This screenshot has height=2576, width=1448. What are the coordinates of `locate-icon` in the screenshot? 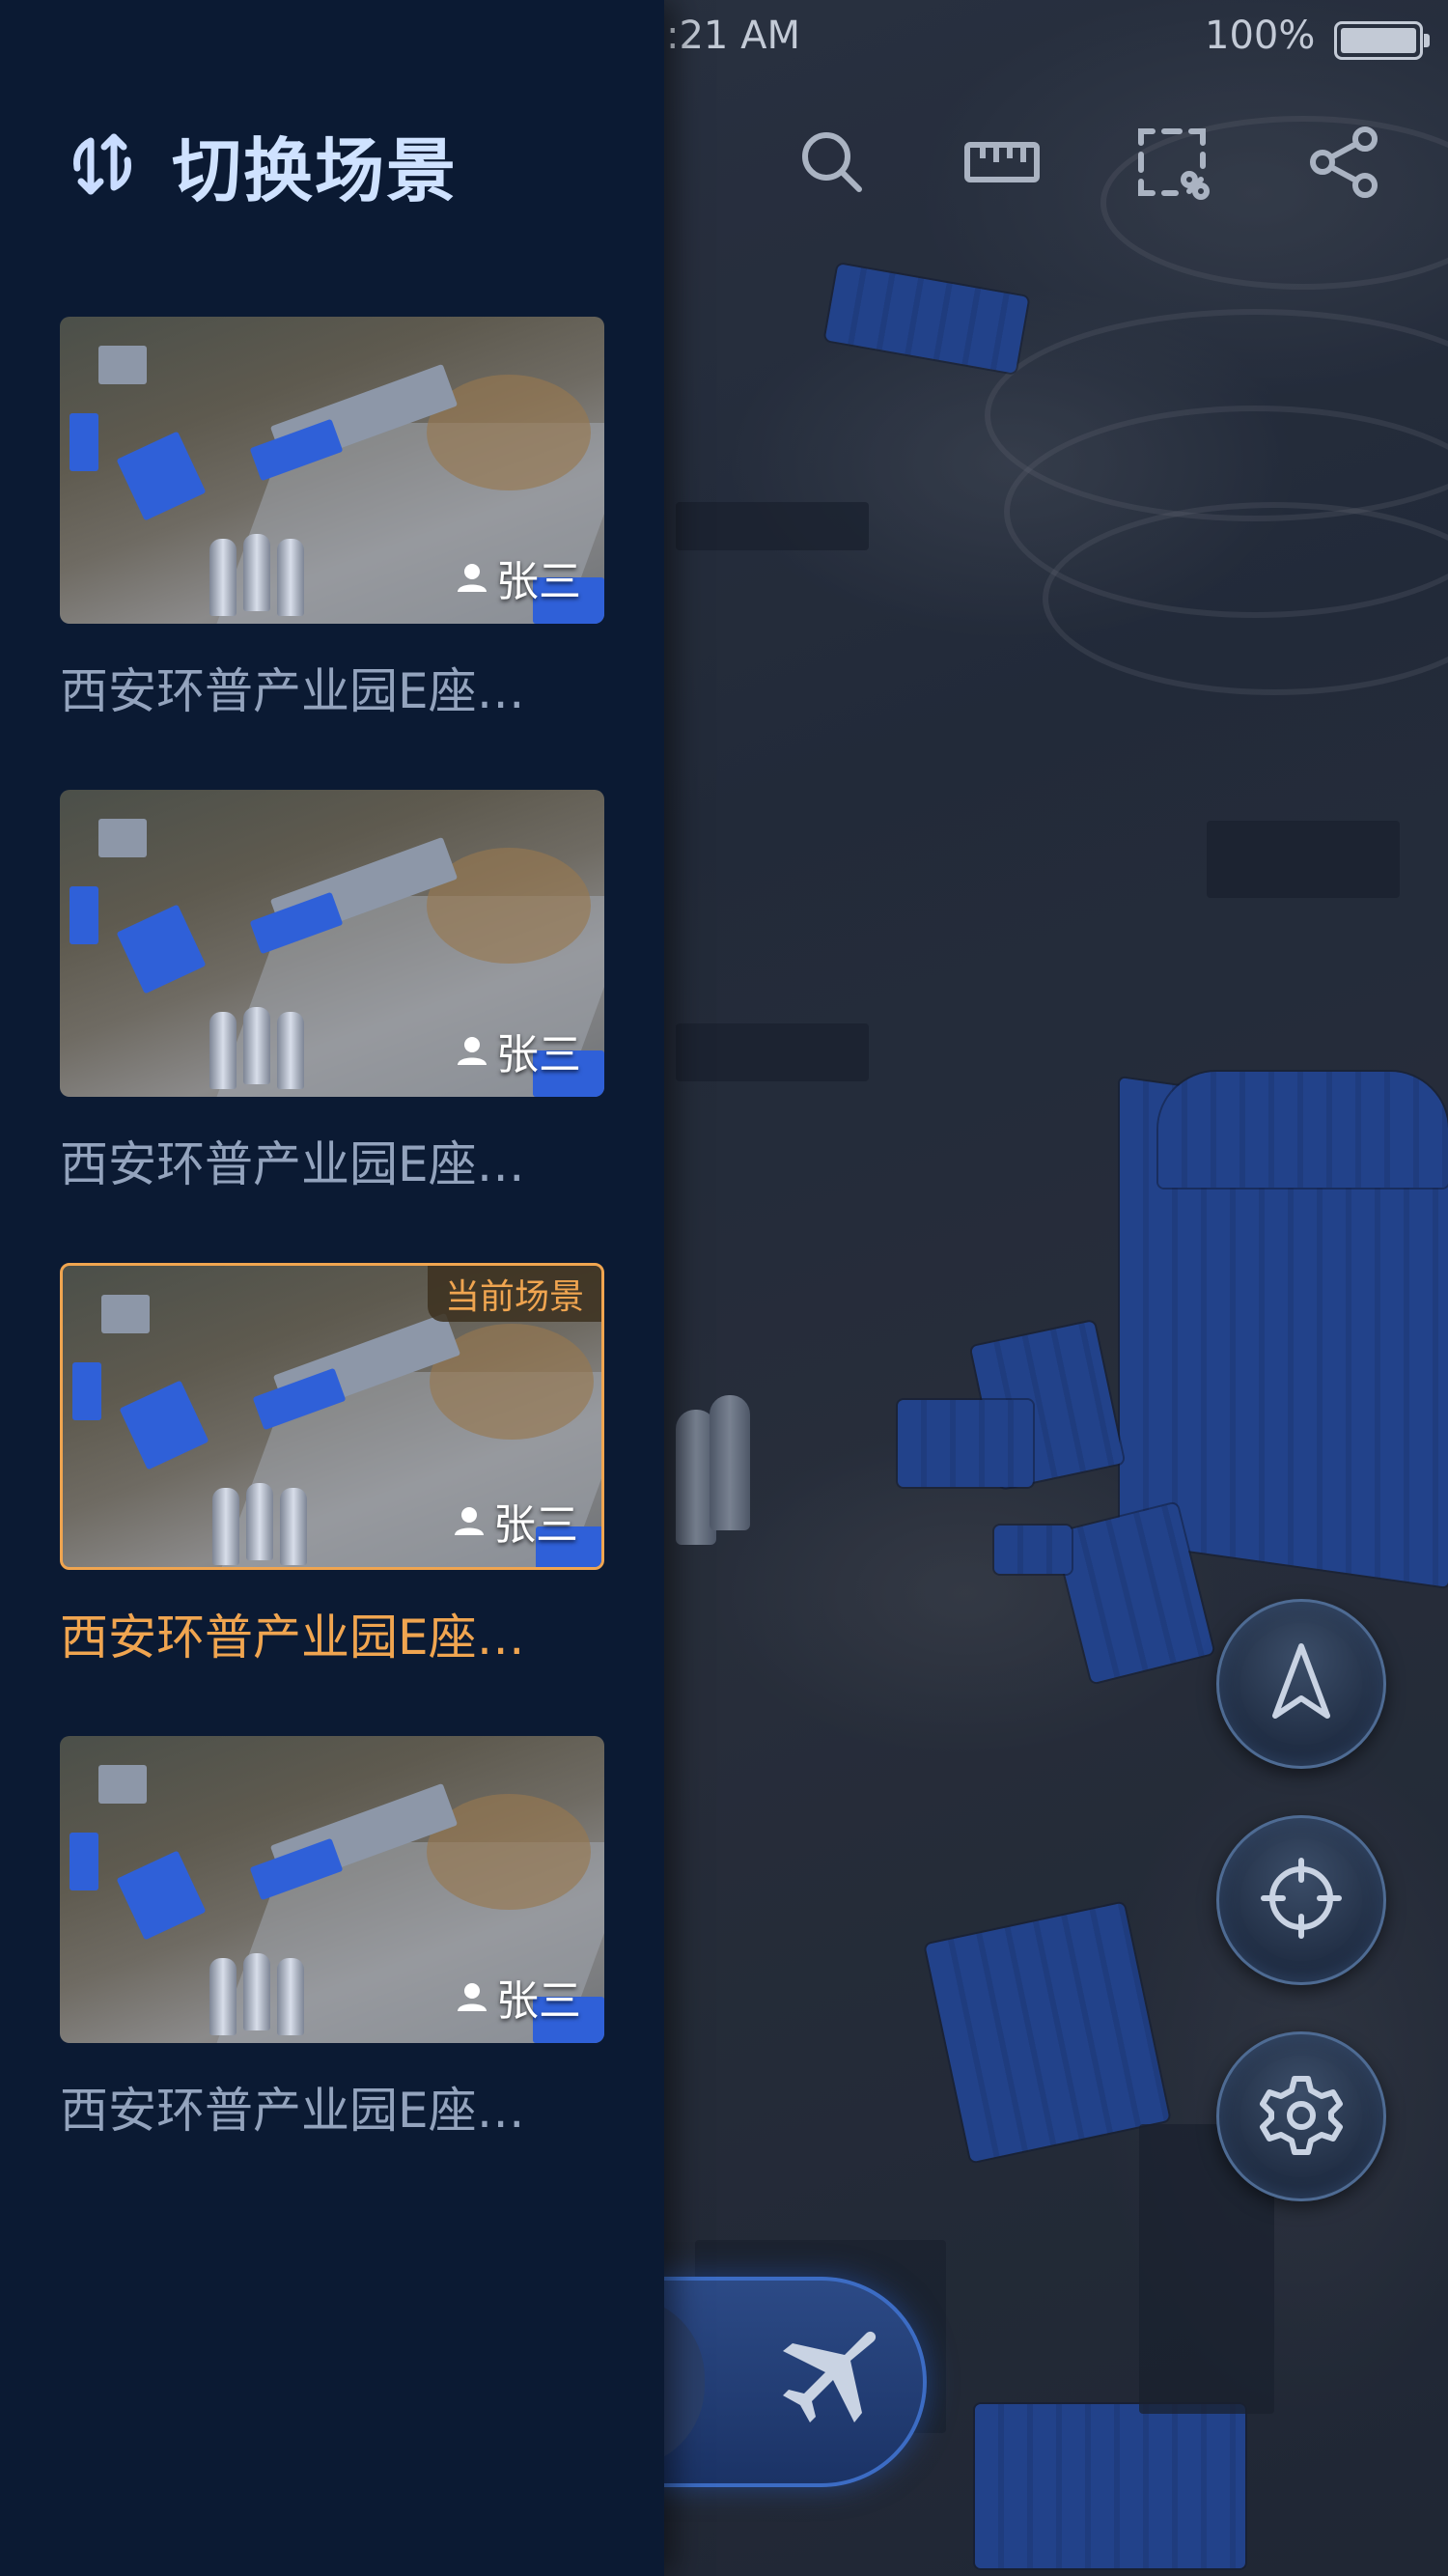 It's located at (1302, 1901).